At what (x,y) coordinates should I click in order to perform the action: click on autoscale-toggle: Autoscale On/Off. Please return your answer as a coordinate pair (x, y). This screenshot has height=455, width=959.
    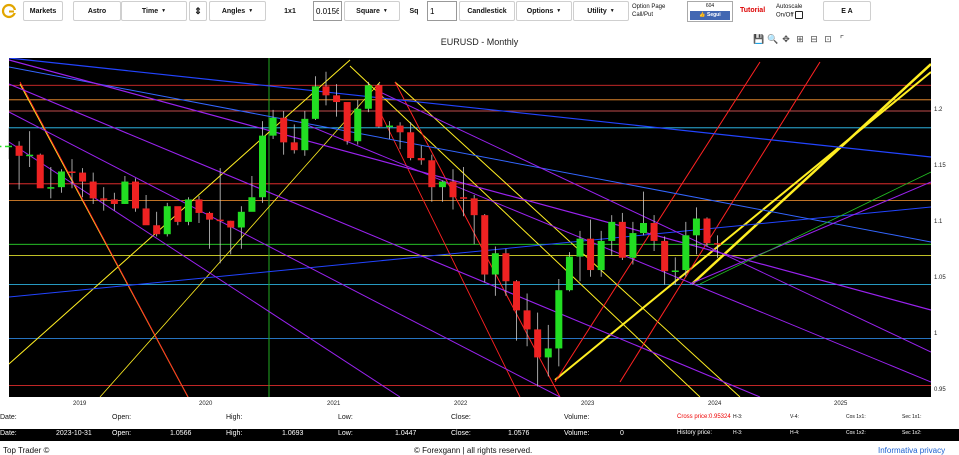
    Looking at the image, I should click on (789, 11).